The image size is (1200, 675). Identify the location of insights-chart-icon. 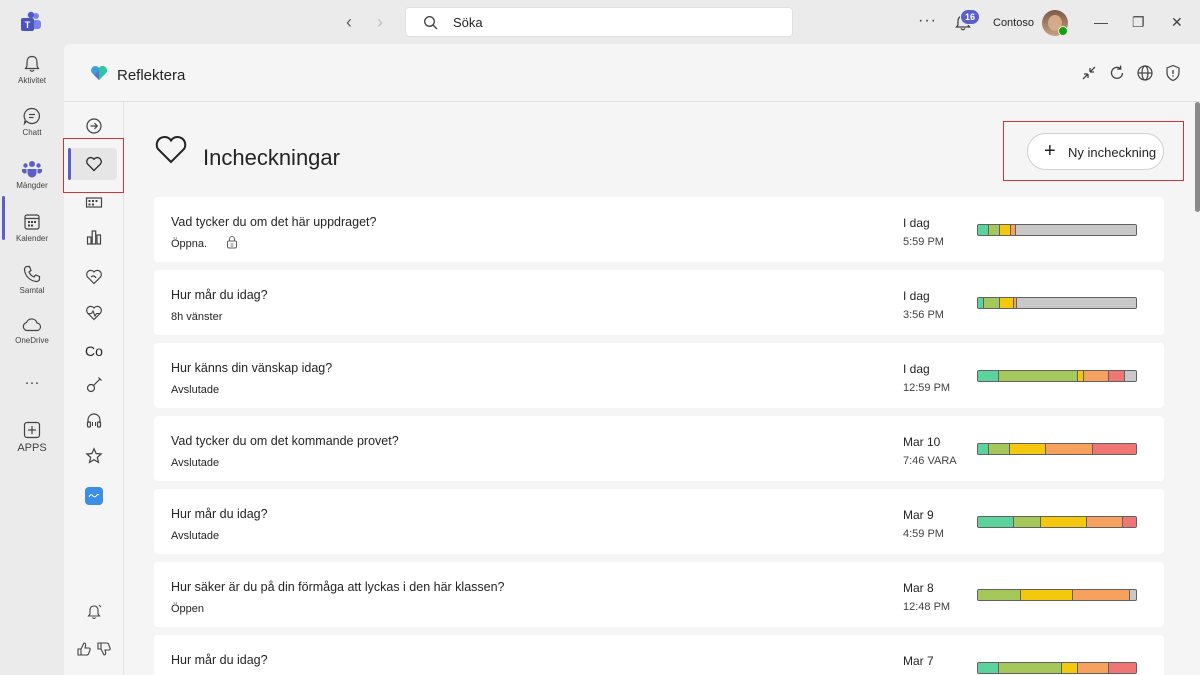
(94, 237).